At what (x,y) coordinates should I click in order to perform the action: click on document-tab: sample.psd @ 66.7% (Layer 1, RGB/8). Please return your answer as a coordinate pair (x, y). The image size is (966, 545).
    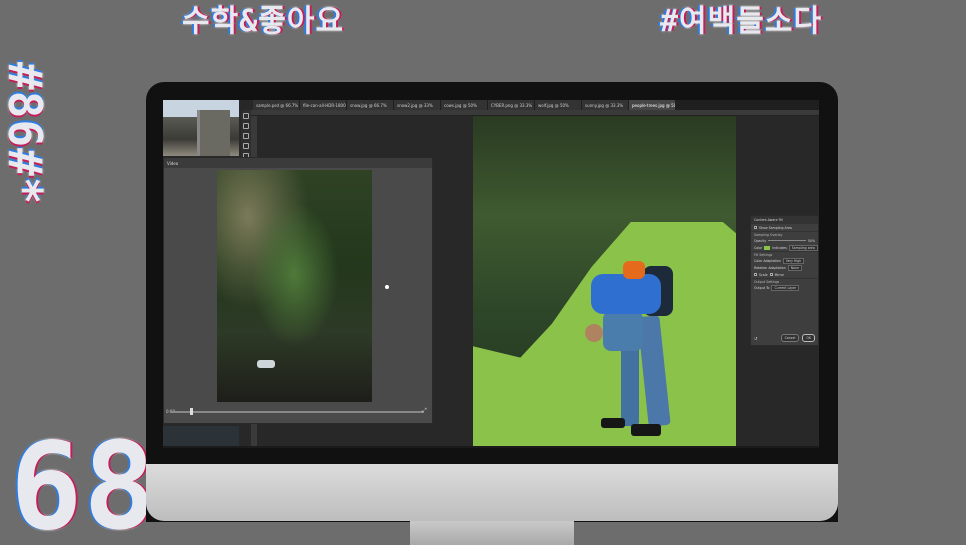
    Looking at the image, I should click on (276, 105).